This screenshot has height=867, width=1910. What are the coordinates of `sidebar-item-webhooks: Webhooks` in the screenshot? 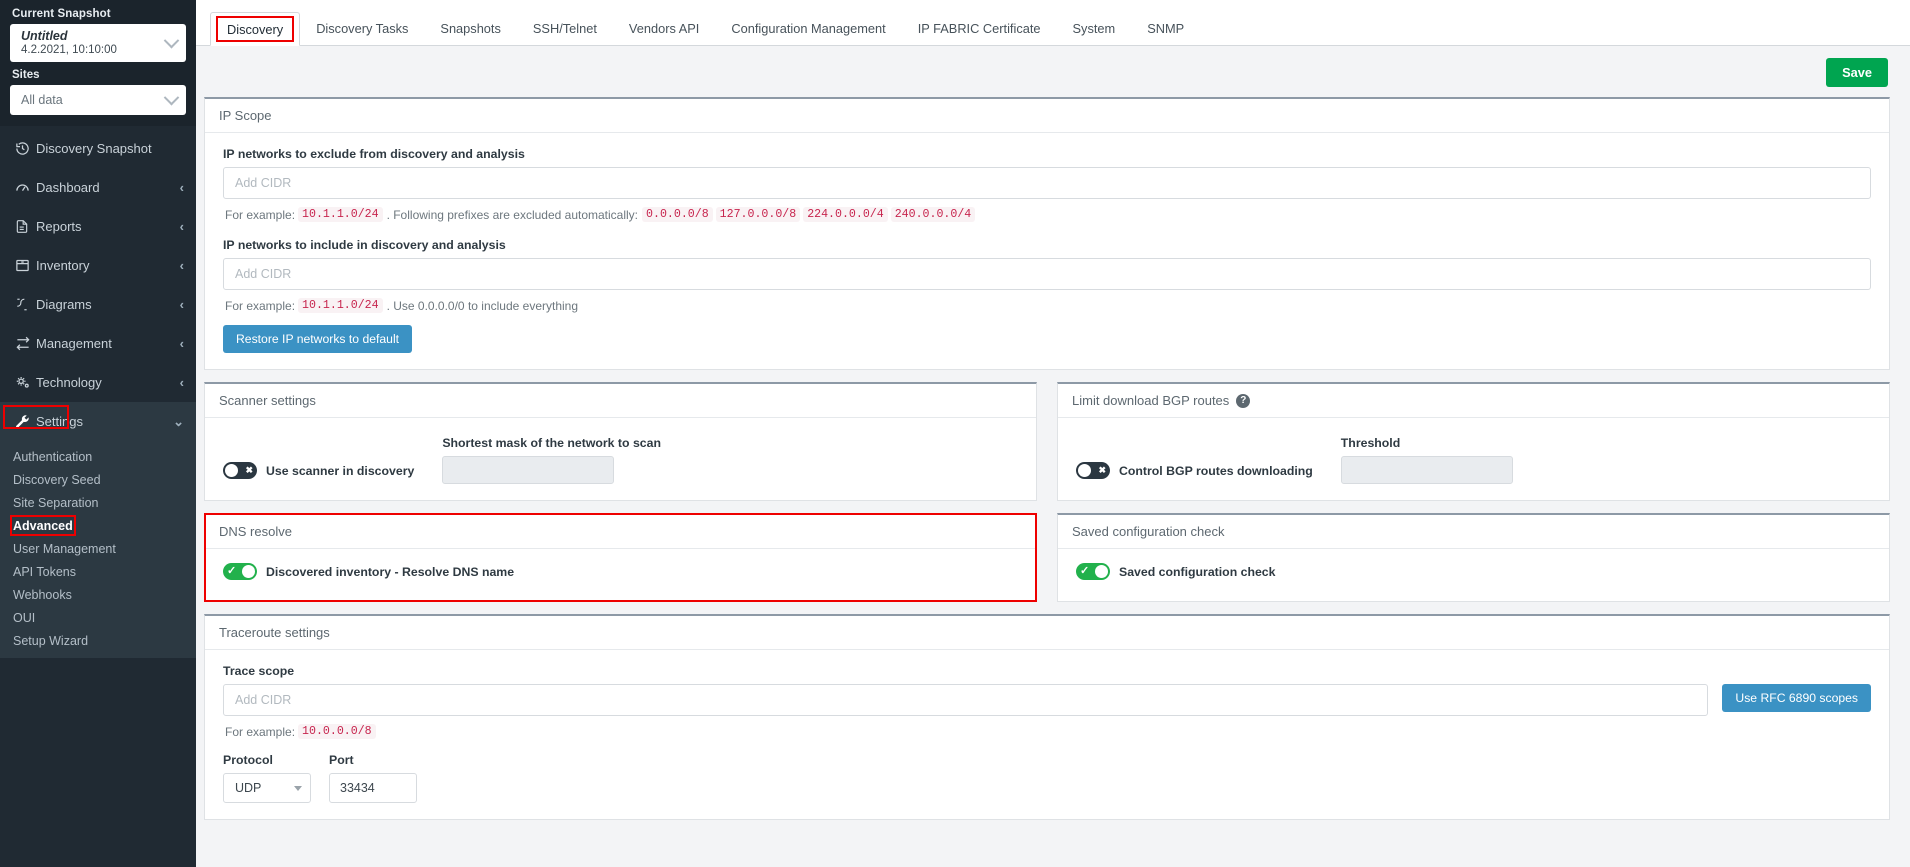 It's located at (98, 594).